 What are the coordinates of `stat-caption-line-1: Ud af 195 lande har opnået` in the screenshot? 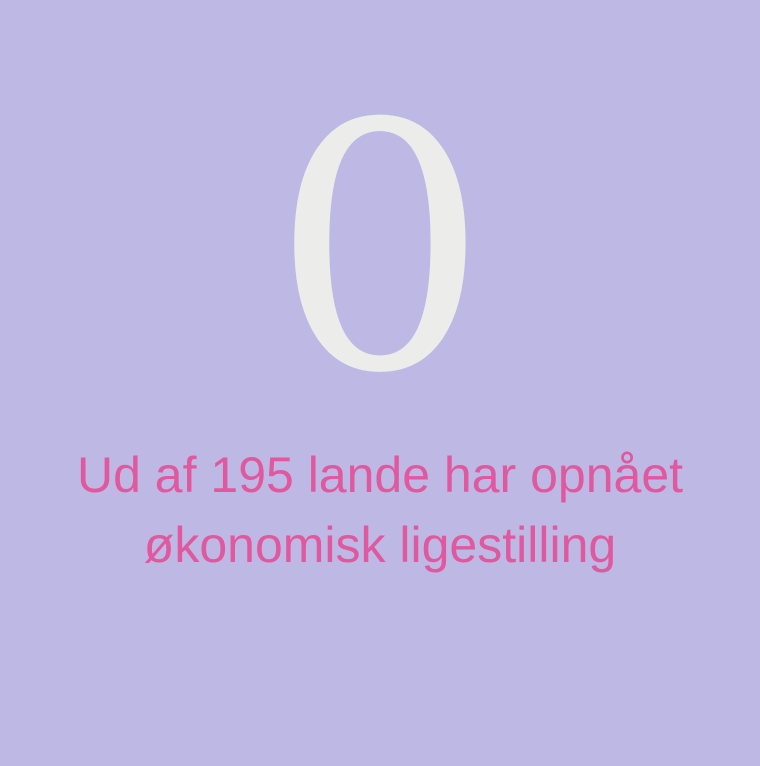 It's located at (380, 475).